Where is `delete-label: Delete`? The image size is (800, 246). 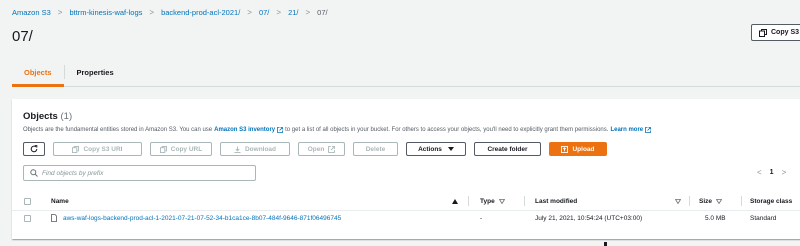
delete-label: Delete is located at coordinates (375, 149).